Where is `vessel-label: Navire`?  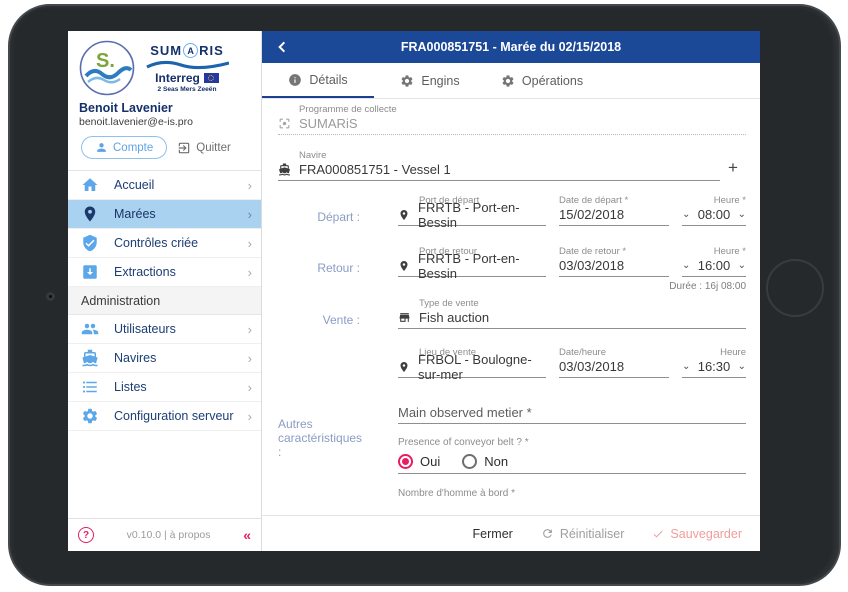
vessel-label: Navire is located at coordinates (313, 155).